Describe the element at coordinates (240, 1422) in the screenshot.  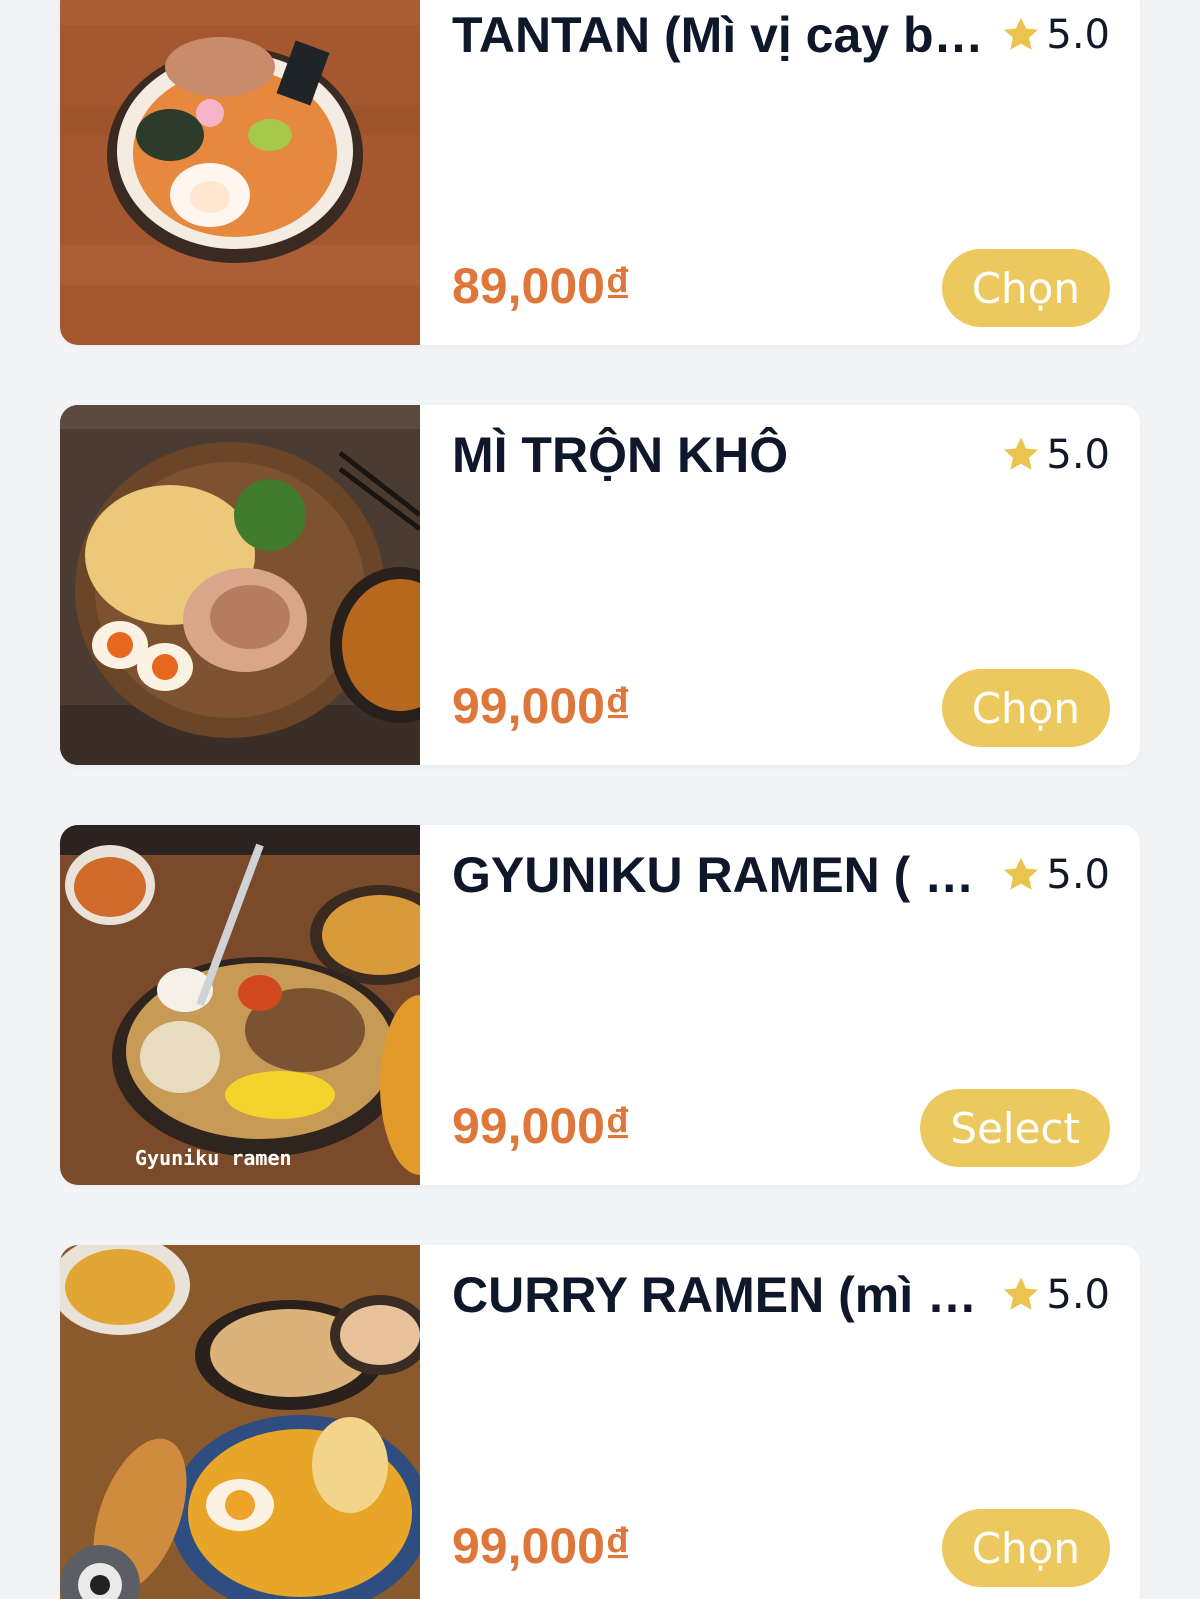
I see `dish-photo-curry-ramen` at that location.